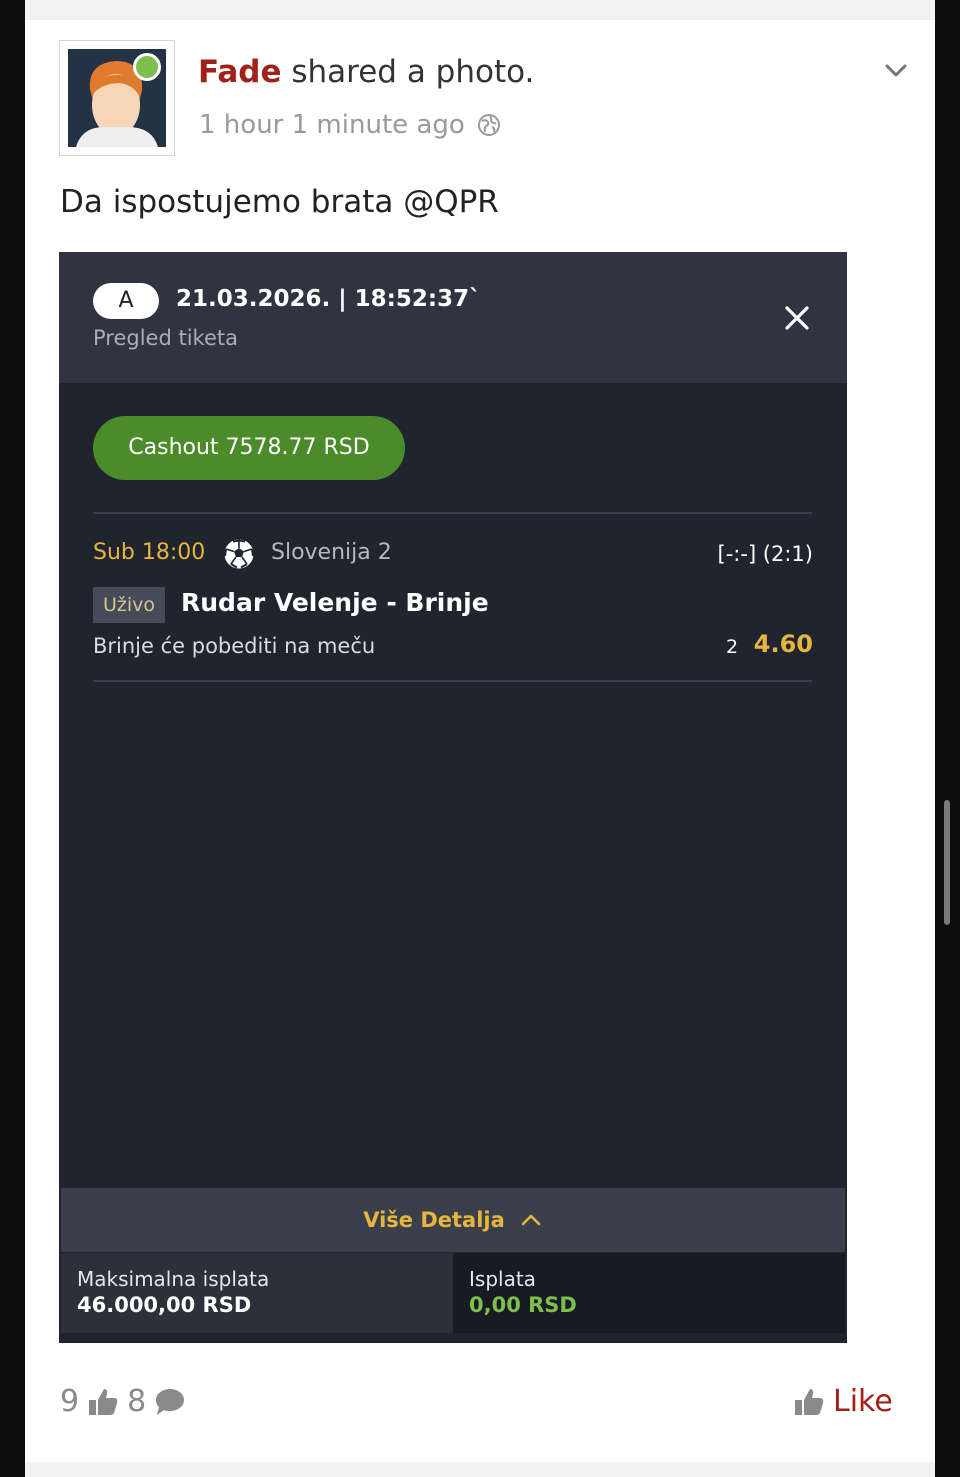 The image size is (960, 1477). What do you see at coordinates (240, 72) in the screenshot?
I see `author-name-link: Fade` at bounding box center [240, 72].